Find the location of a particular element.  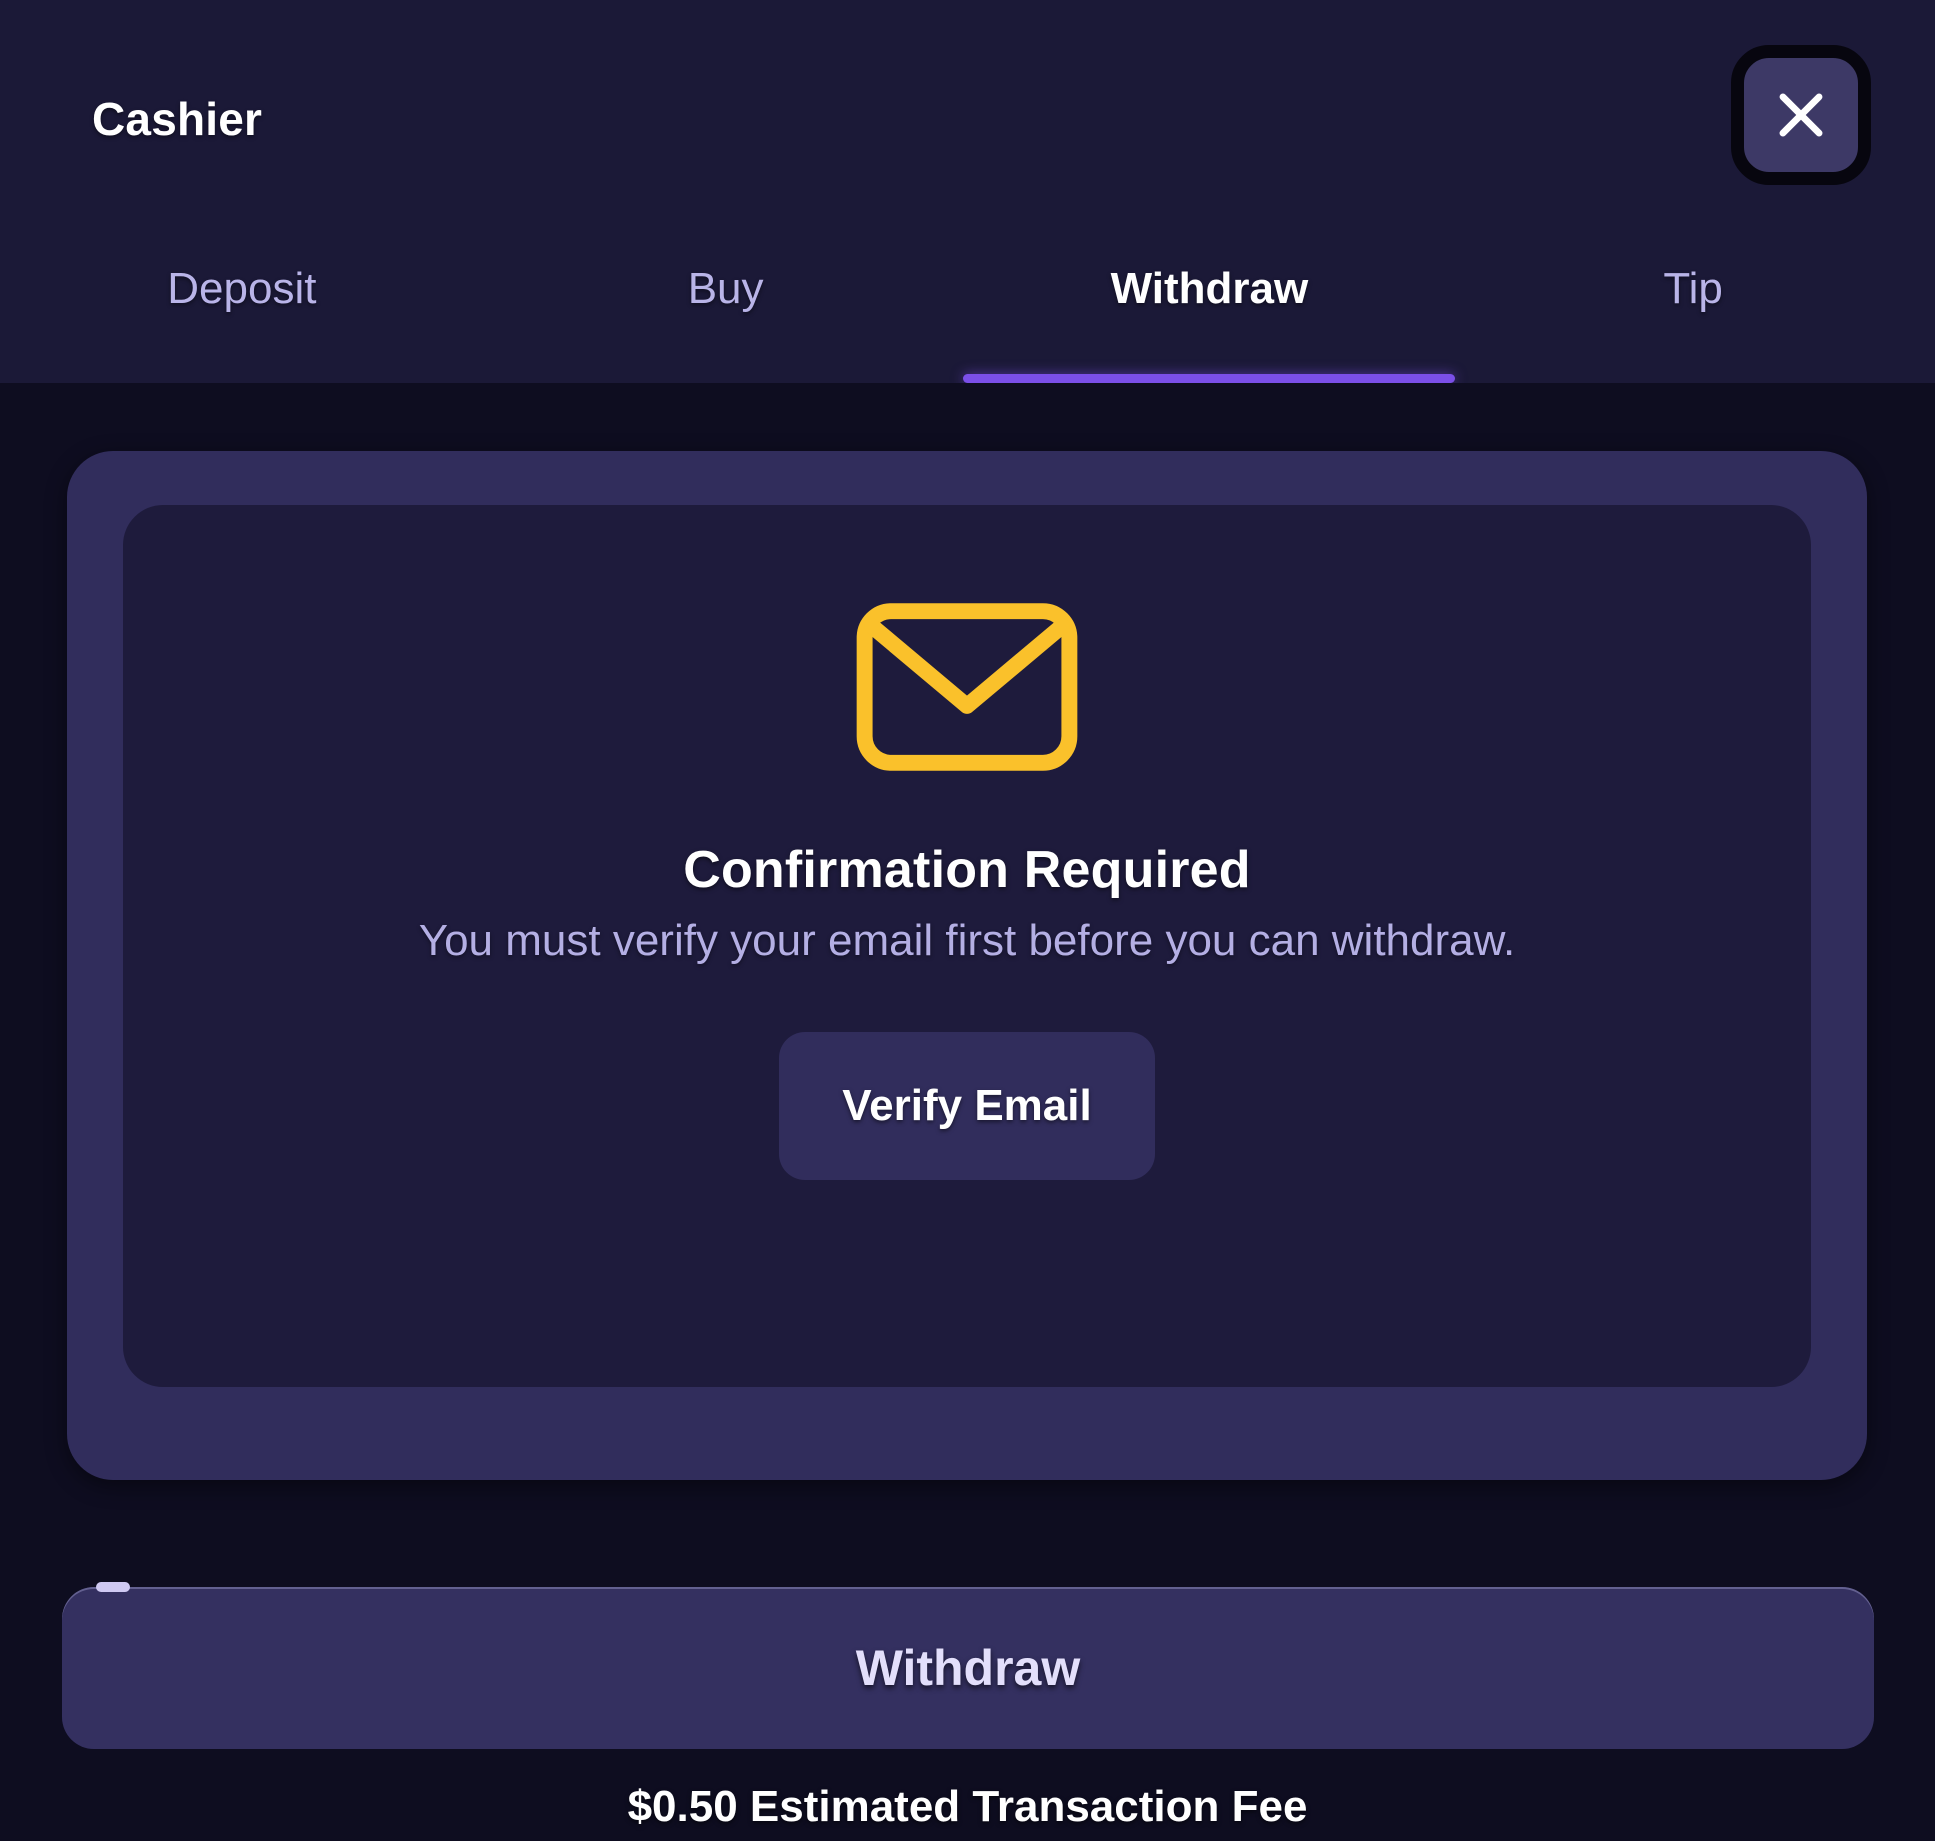

envelope-icon is located at coordinates (967, 687).